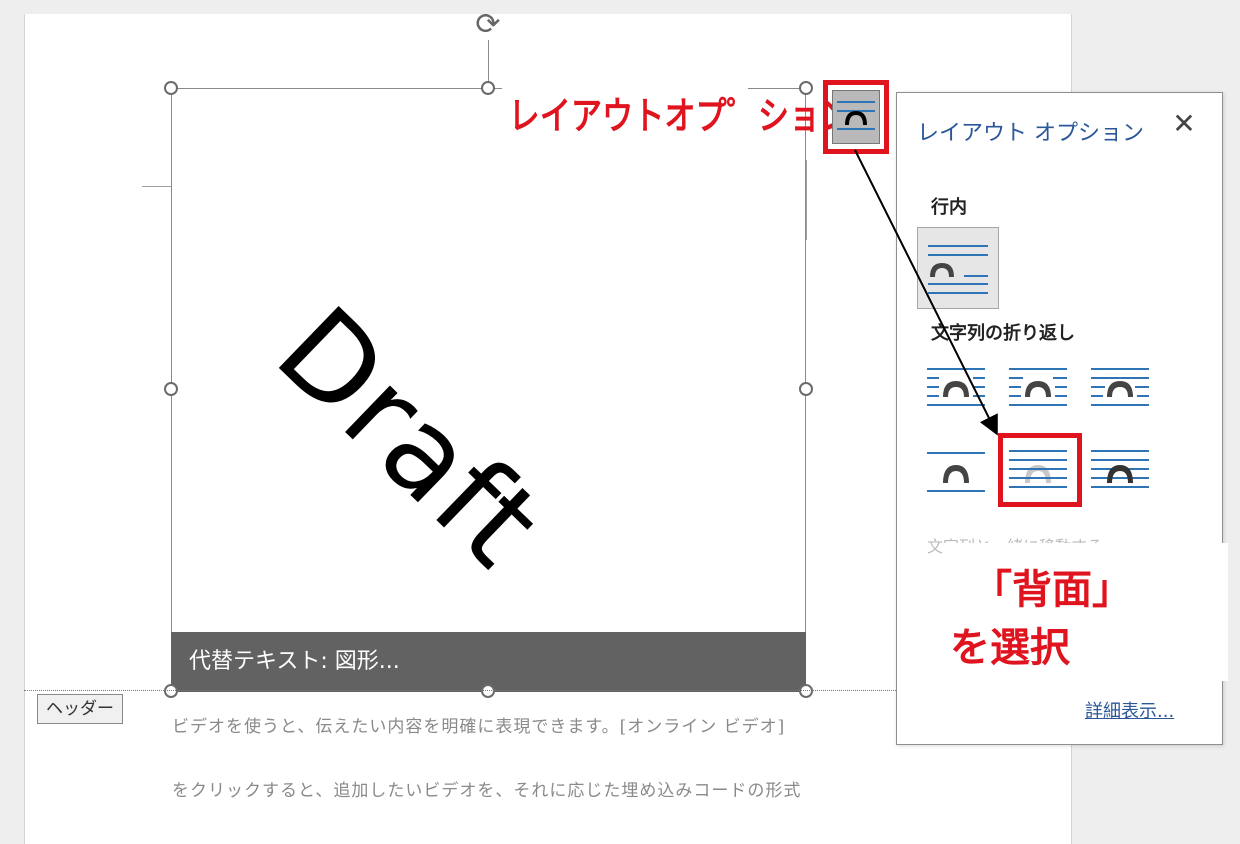 This screenshot has height=844, width=1240. Describe the element at coordinates (157, 186) in the screenshot. I see `margin-marker` at that location.